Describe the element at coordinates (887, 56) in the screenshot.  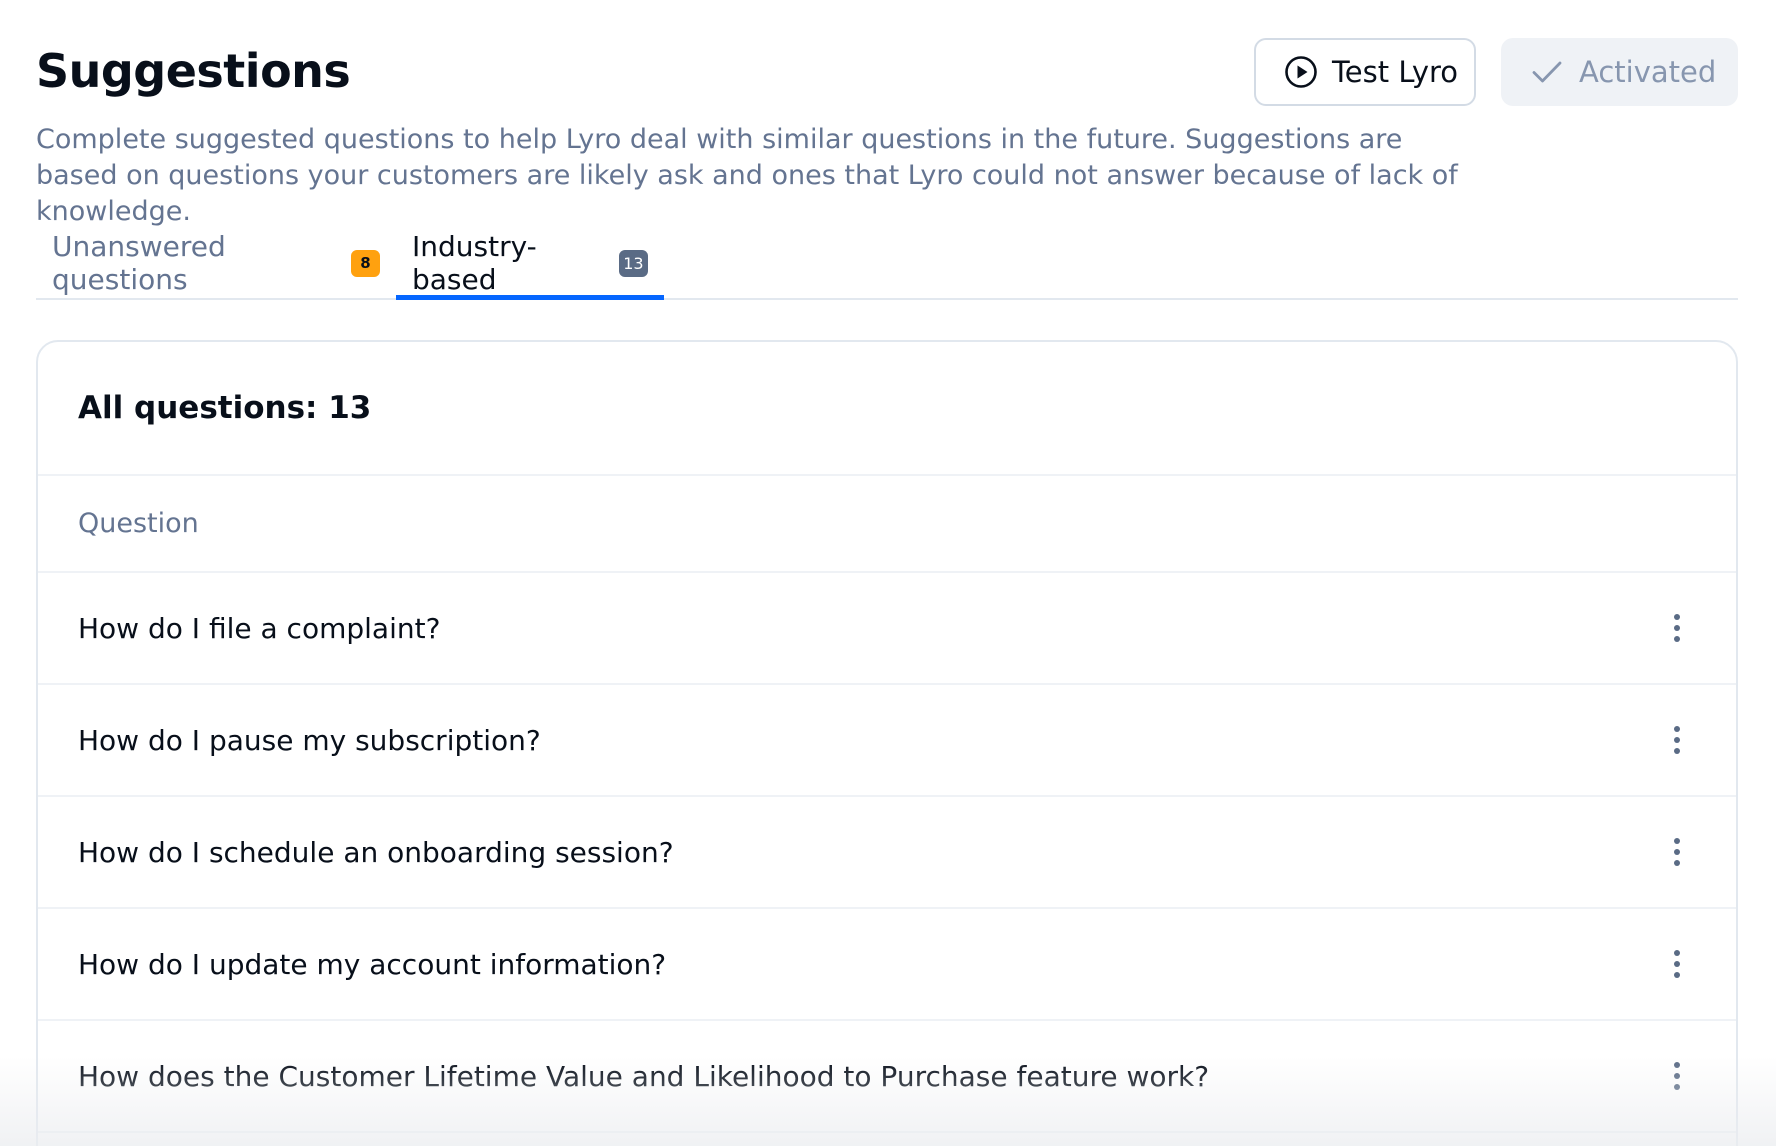
I see `page-header: Suggestions Test Lyro Activated` at that location.